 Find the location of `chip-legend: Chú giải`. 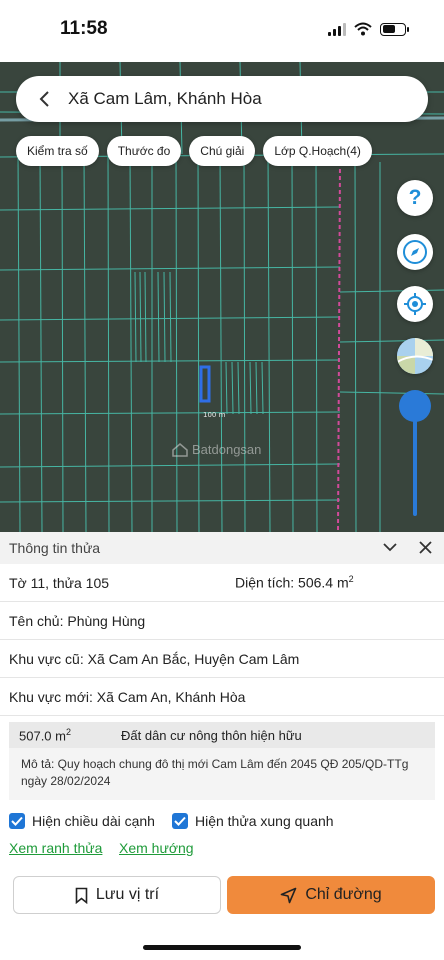

chip-legend: Chú giải is located at coordinates (222, 151).